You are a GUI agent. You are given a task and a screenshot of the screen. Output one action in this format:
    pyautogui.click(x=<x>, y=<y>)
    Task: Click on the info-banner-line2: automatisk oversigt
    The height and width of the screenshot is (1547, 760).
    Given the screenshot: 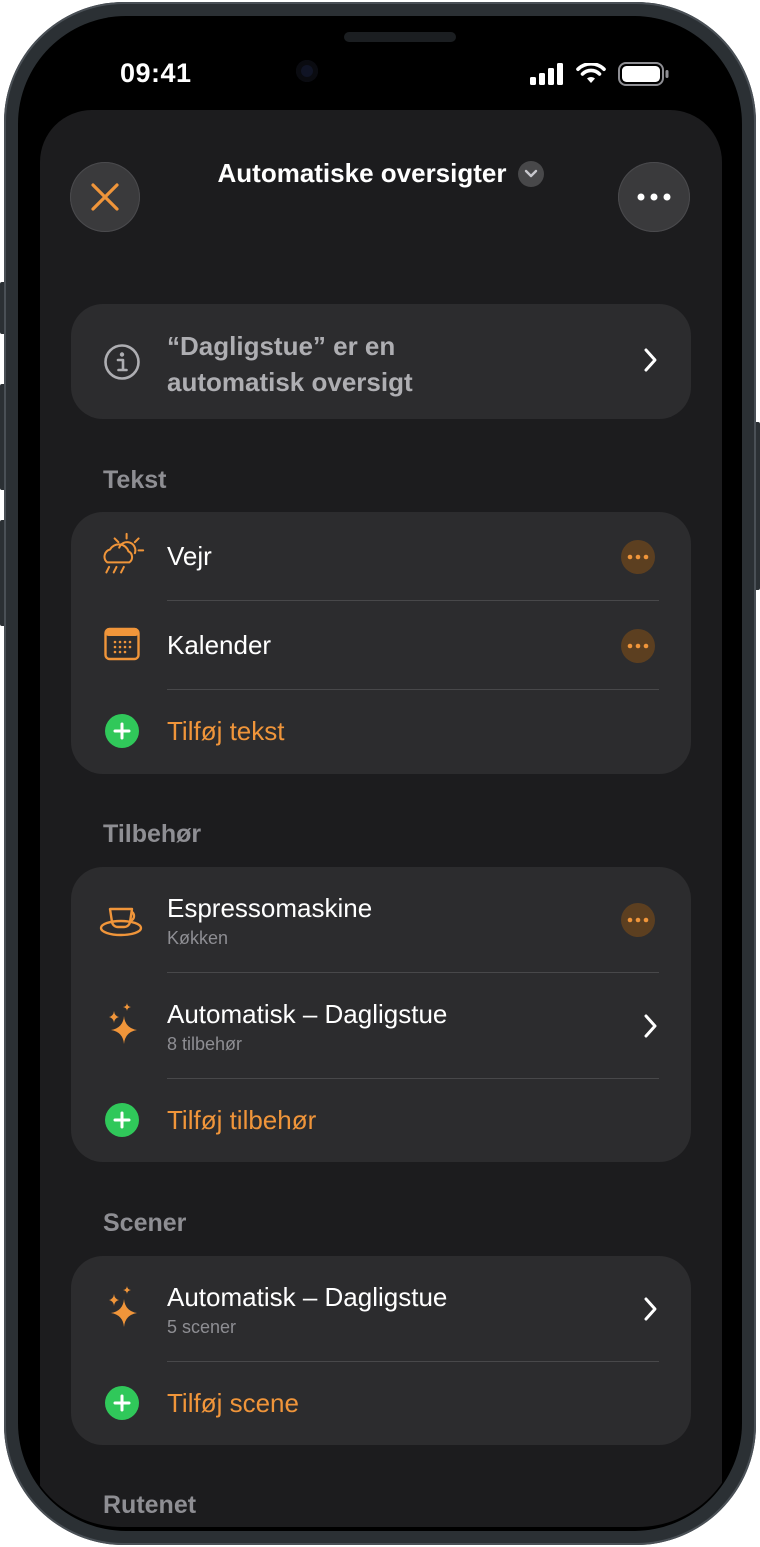 What is the action you would take?
    pyautogui.click(x=290, y=382)
    